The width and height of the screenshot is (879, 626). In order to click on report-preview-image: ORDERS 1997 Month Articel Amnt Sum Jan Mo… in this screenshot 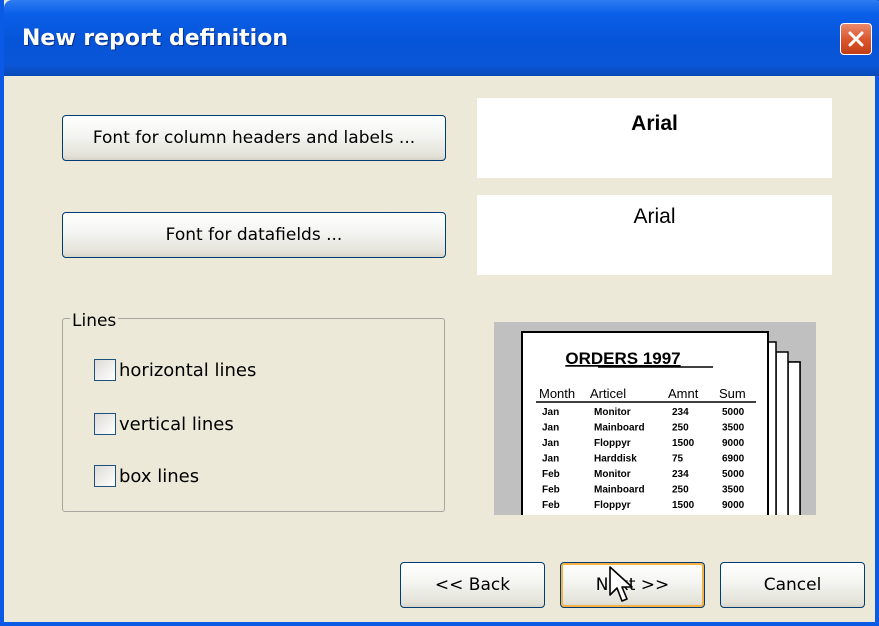, I will do `click(655, 418)`.